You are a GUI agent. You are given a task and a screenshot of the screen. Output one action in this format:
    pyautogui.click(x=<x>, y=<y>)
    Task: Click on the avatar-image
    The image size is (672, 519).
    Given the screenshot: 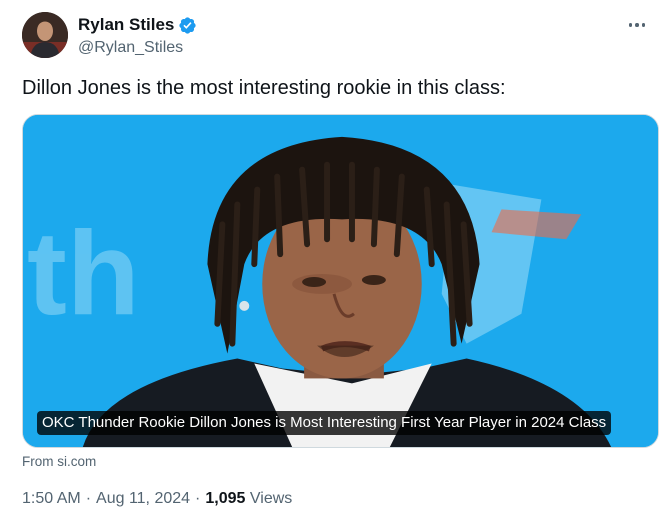 What is the action you would take?
    pyautogui.click(x=45, y=35)
    